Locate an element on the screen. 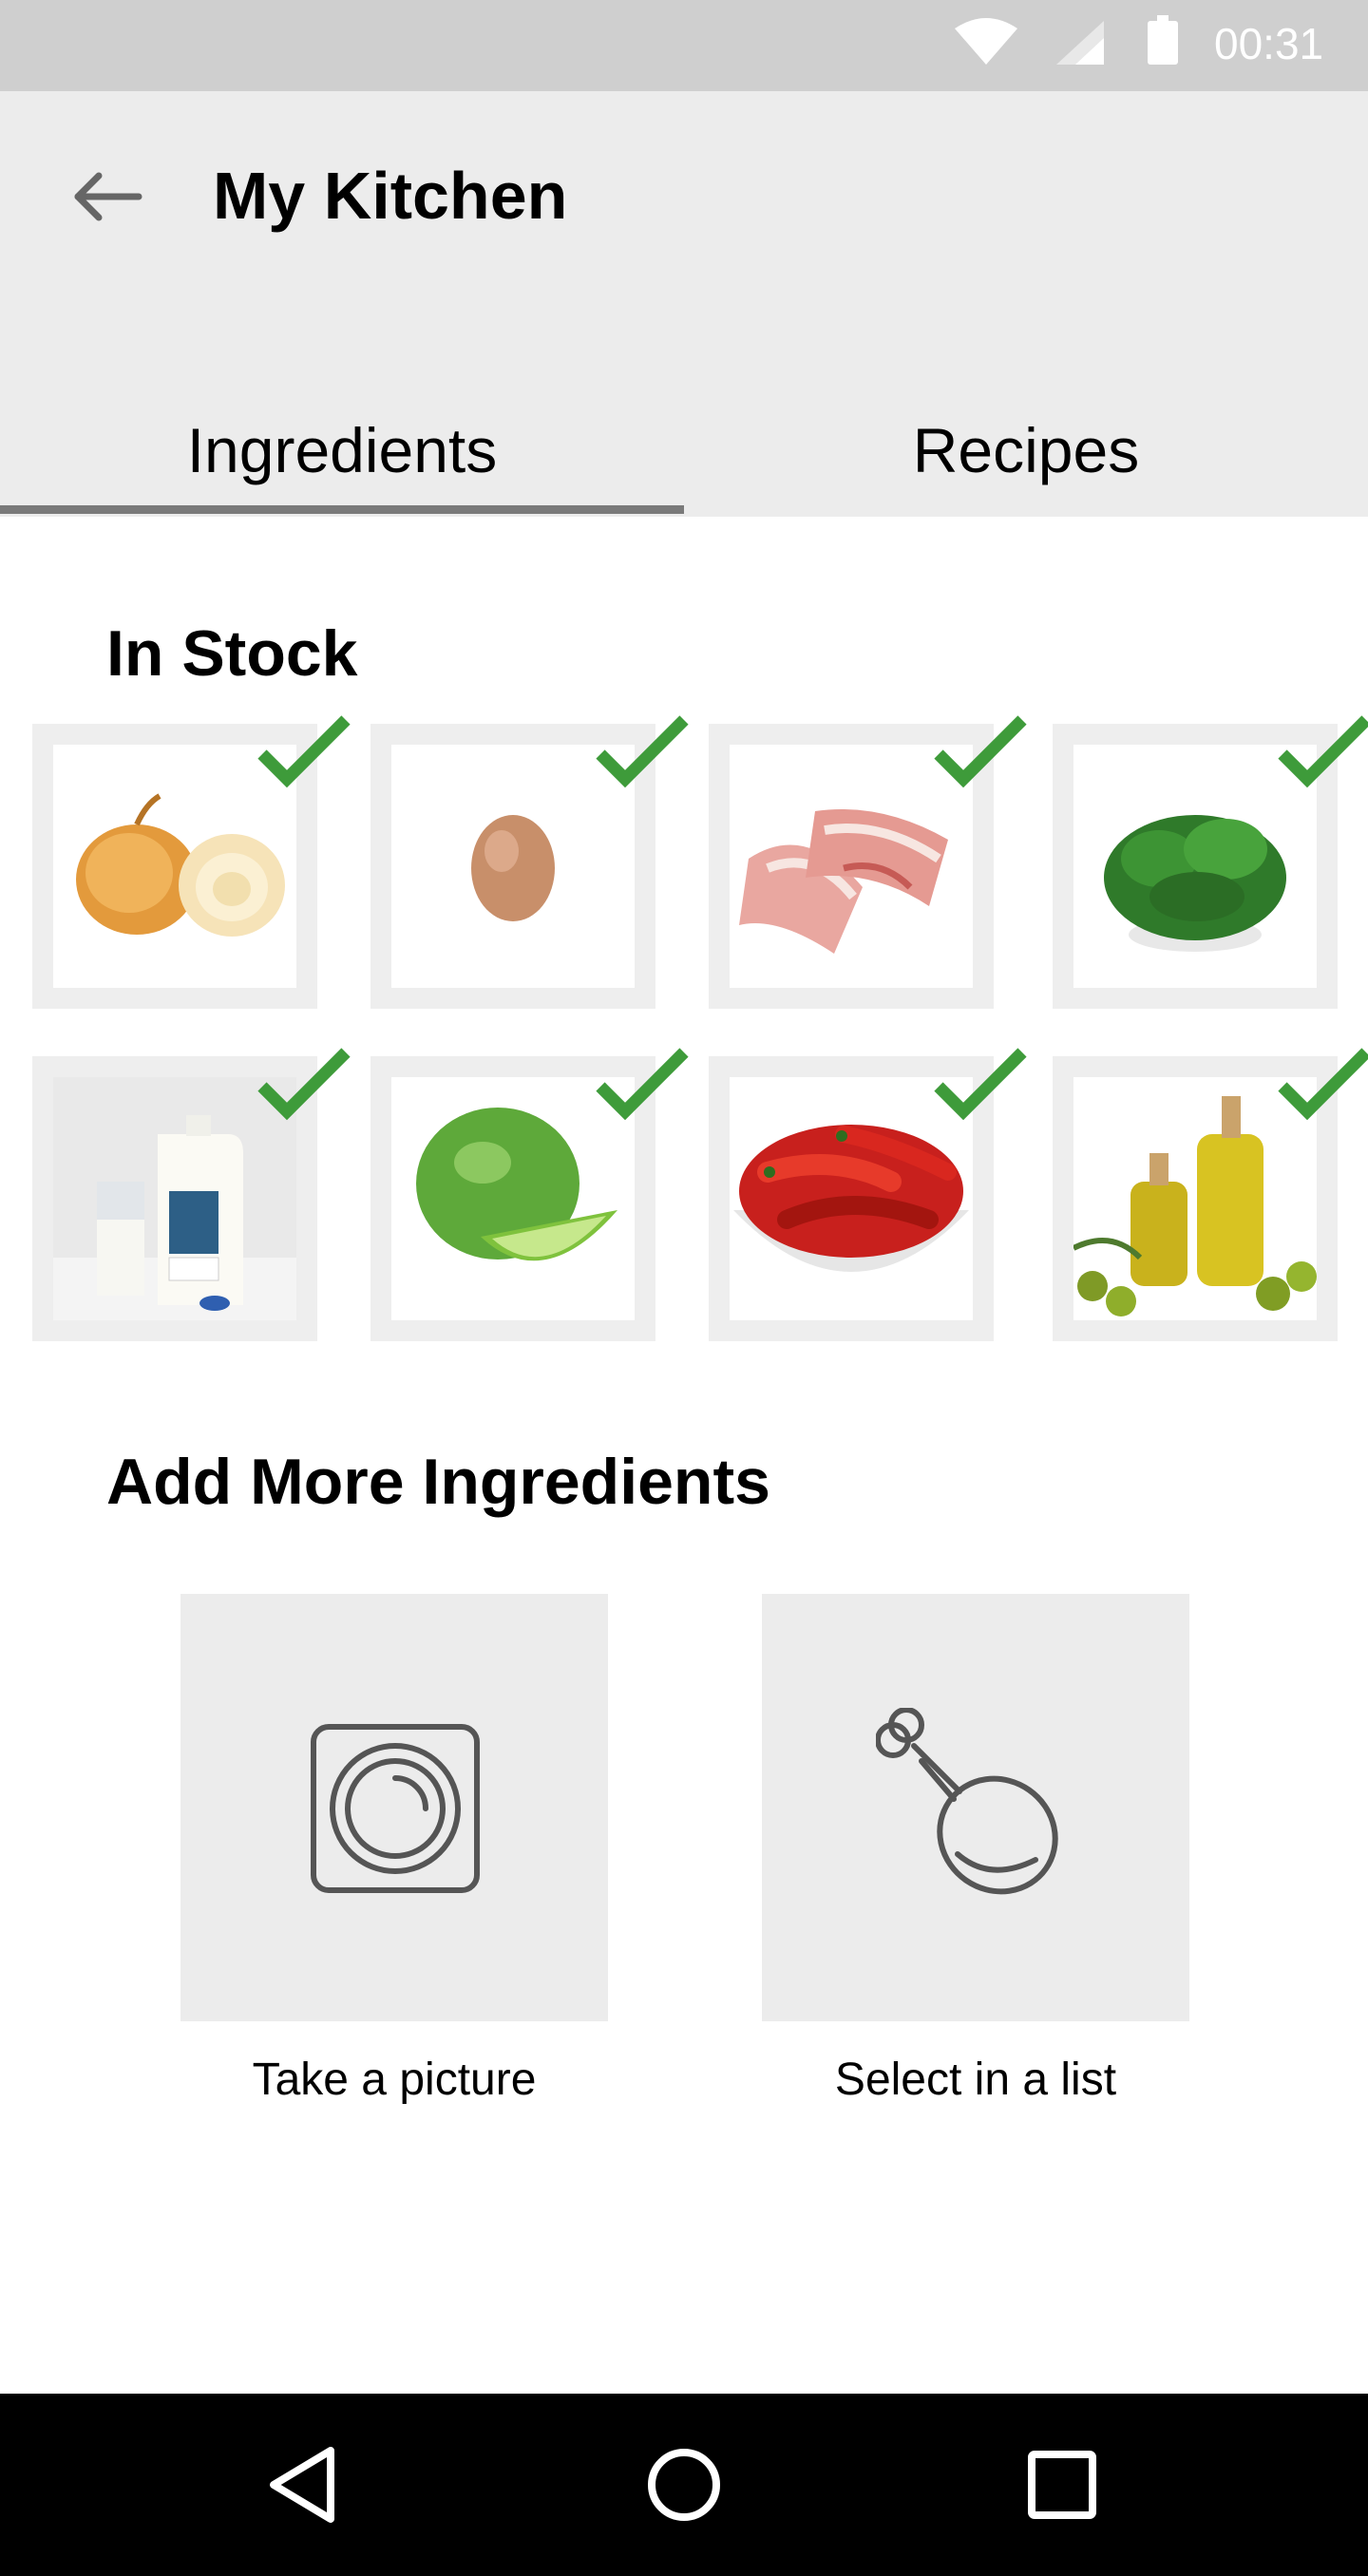 This screenshot has height=2576, width=1368. system-nav-bar is located at coordinates (684, 2485).